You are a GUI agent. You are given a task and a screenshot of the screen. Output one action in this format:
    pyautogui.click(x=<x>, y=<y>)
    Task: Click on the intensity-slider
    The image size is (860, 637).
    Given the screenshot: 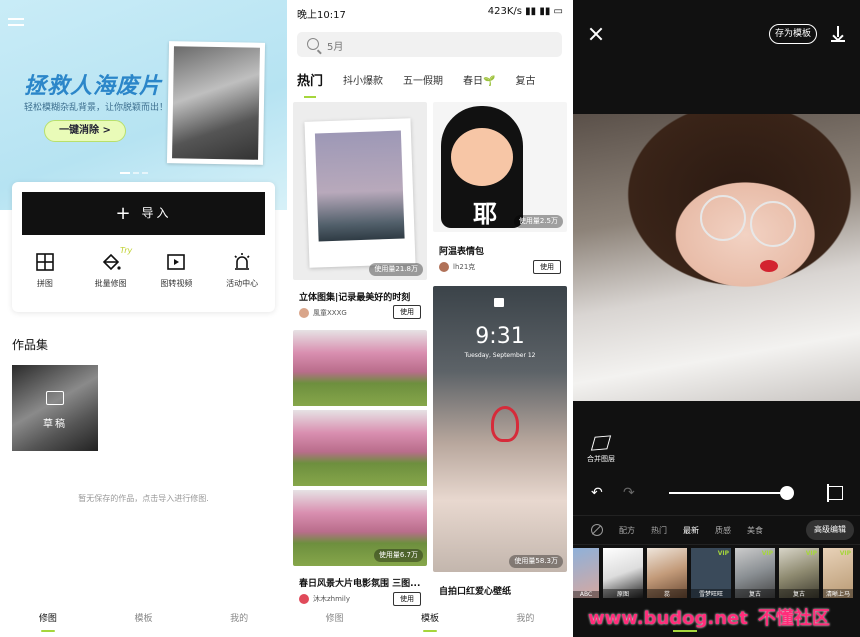 What is the action you would take?
    pyautogui.click(x=731, y=493)
    